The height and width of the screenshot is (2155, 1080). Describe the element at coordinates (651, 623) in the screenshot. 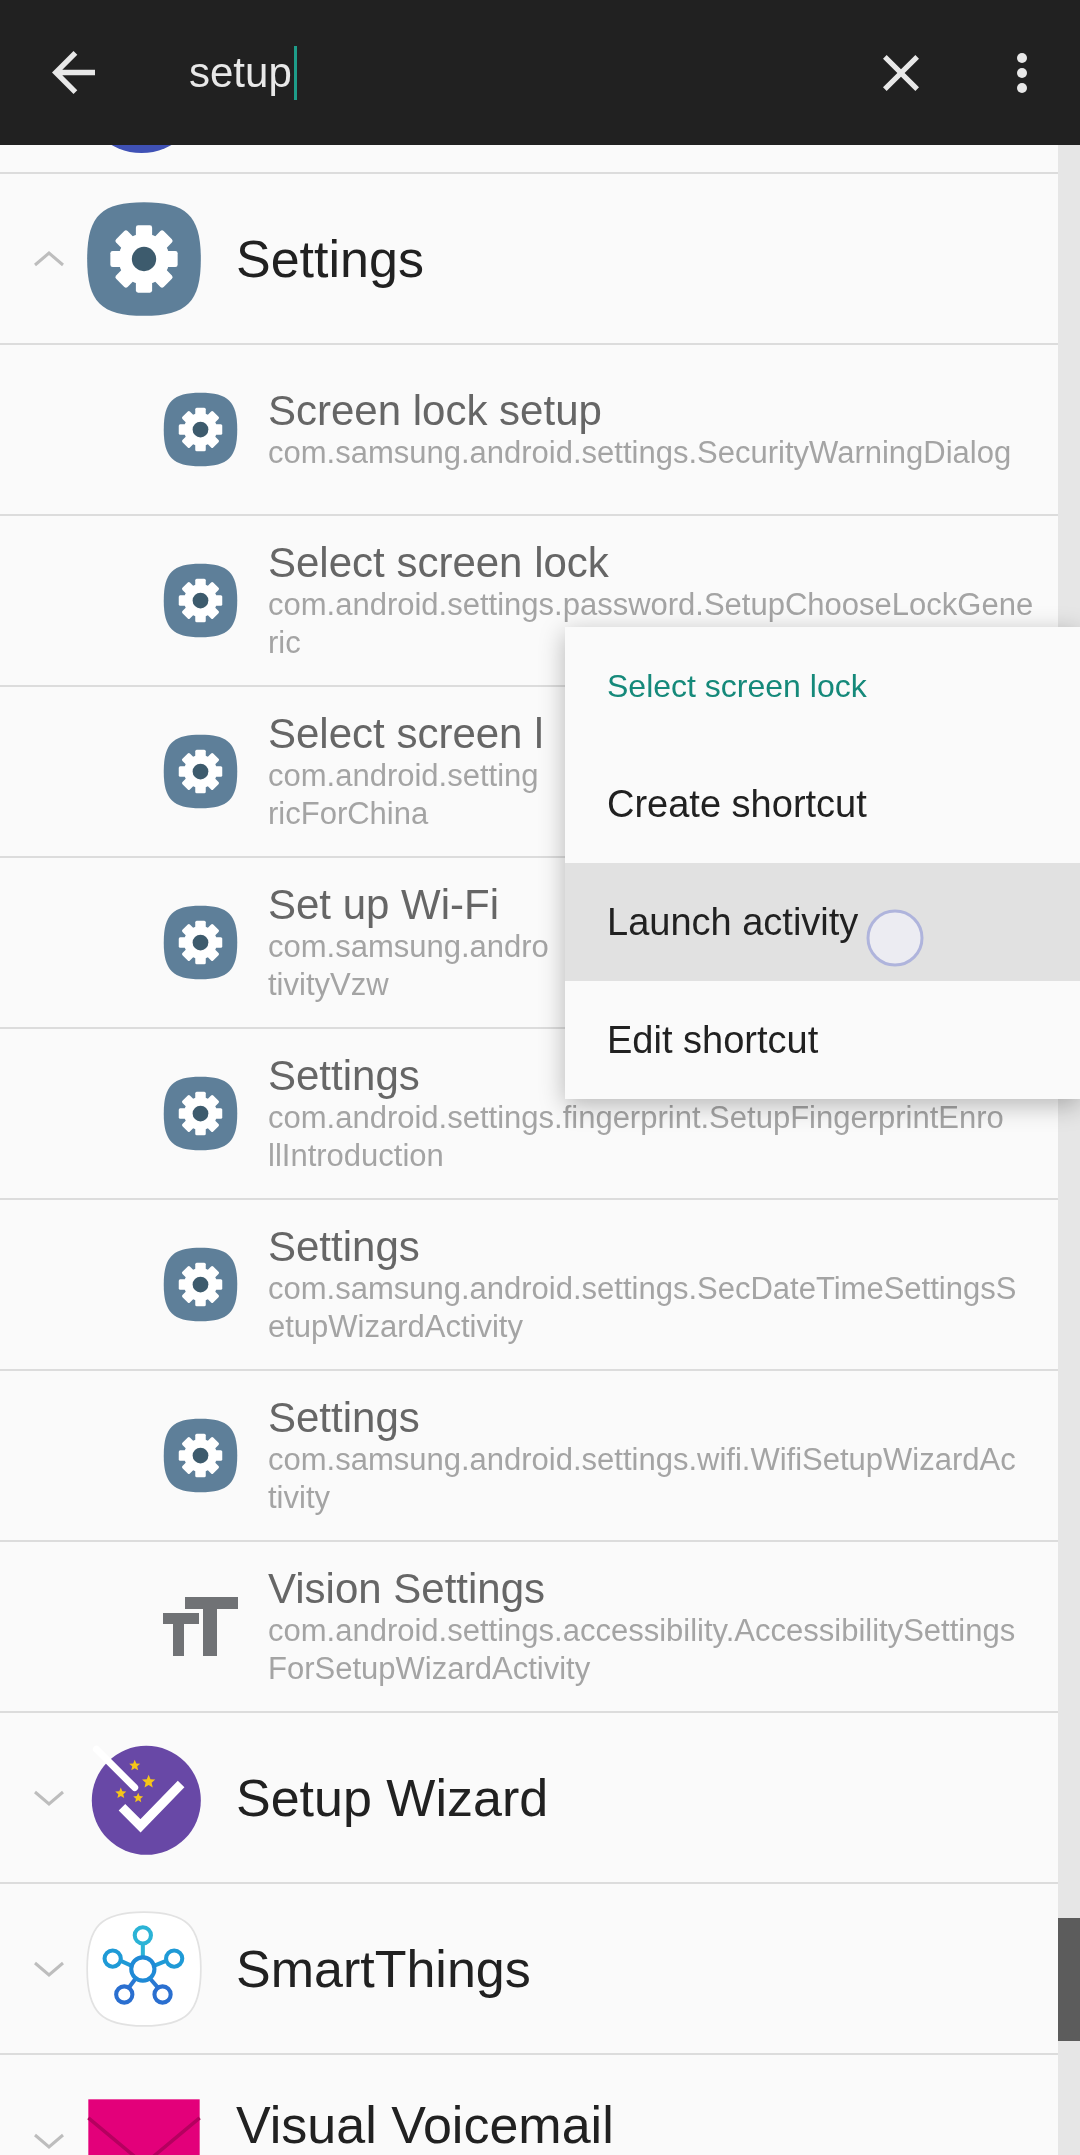

I see `activity-class-name: com.android.settings.password.SetupChooseLockGene ric` at that location.